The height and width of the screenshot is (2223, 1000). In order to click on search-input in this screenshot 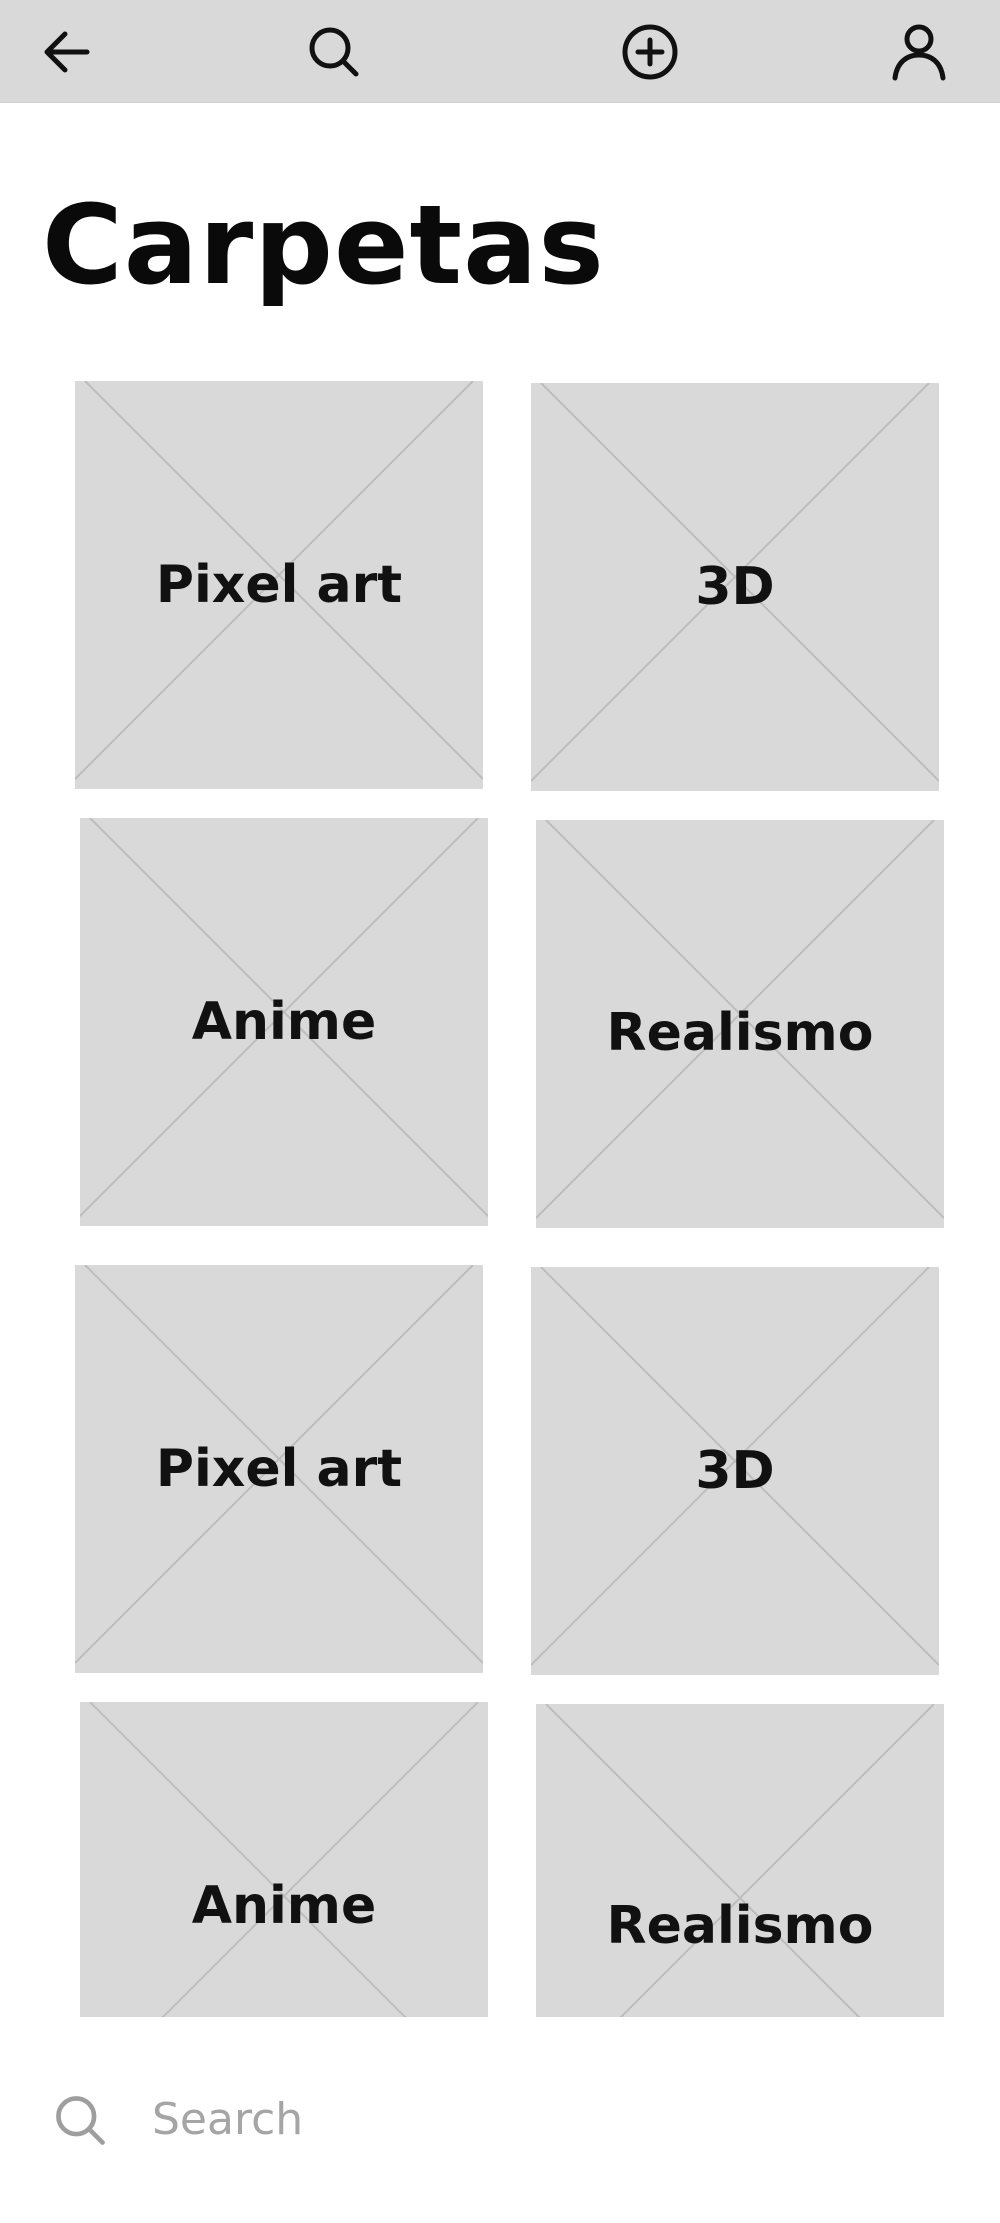, I will do `click(542, 2119)`.